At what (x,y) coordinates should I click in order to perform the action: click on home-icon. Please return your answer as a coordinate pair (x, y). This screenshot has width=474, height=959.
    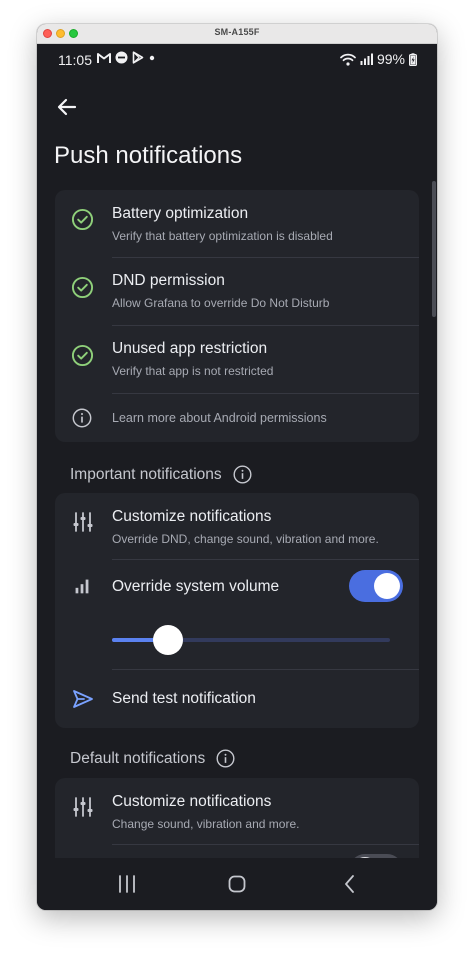
    Looking at the image, I should click on (237, 884).